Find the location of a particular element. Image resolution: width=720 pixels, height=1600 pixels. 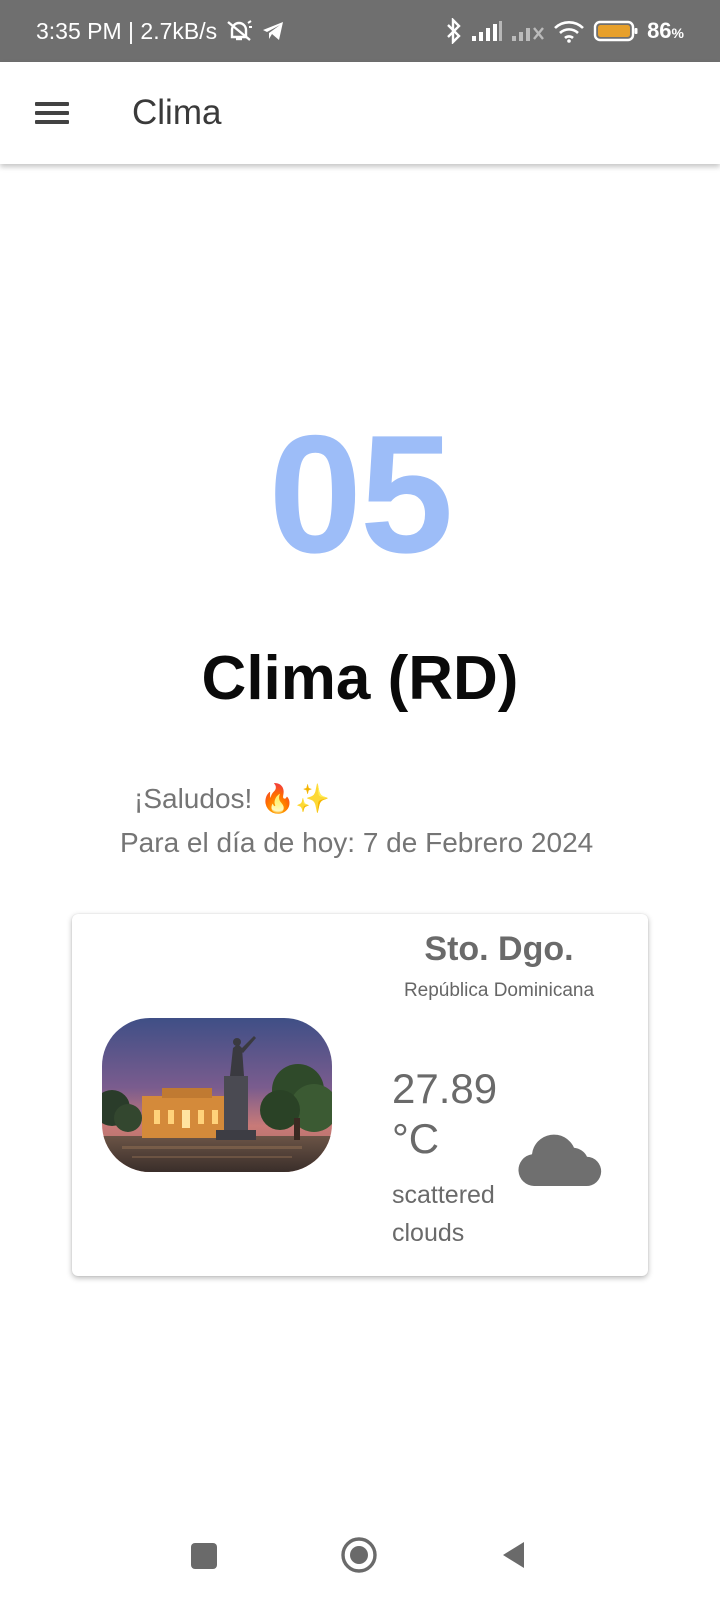

back-triangle-icon is located at coordinates (514, 1557).